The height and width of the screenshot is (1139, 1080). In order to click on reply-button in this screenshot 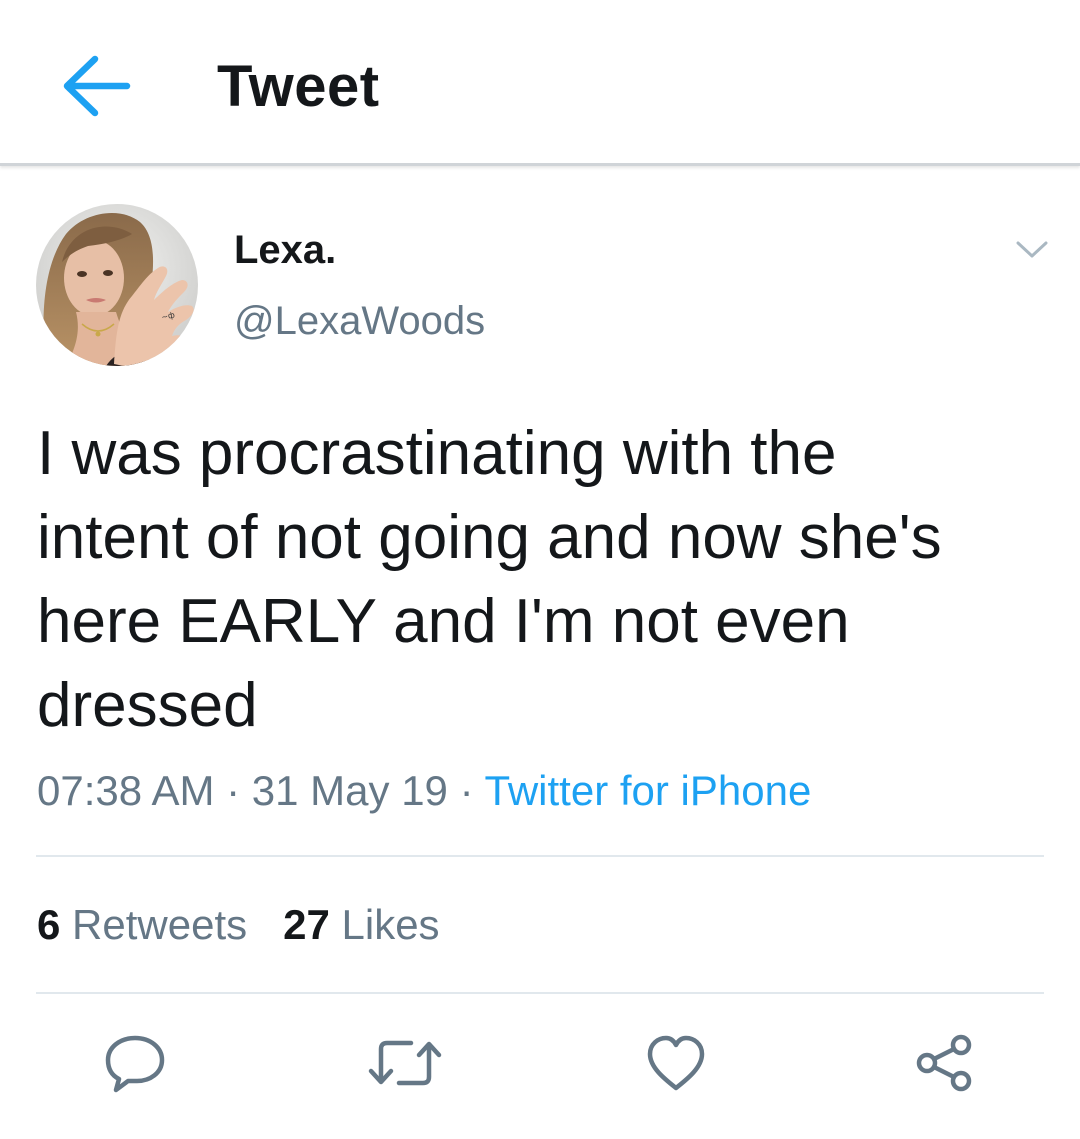, I will do `click(135, 1063)`.